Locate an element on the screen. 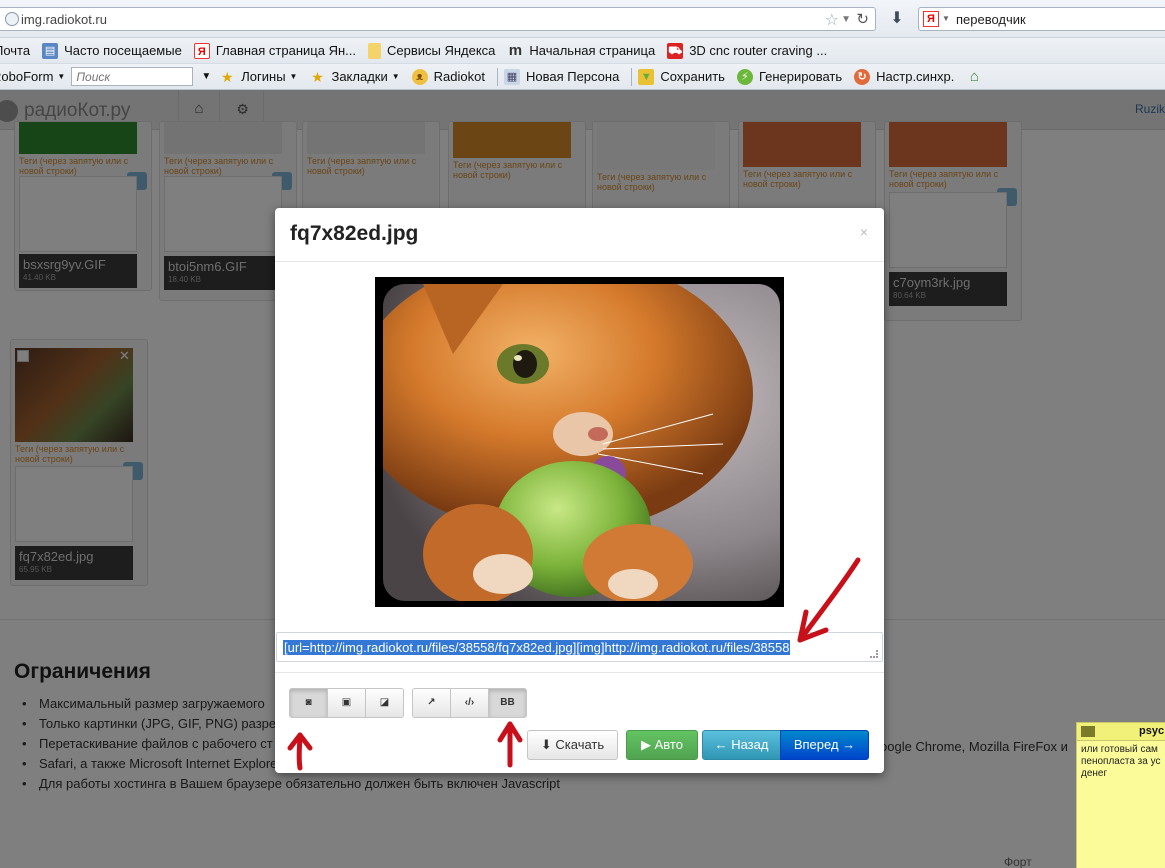  bookmark-star-icon: ☆ is located at coordinates (832, 20).